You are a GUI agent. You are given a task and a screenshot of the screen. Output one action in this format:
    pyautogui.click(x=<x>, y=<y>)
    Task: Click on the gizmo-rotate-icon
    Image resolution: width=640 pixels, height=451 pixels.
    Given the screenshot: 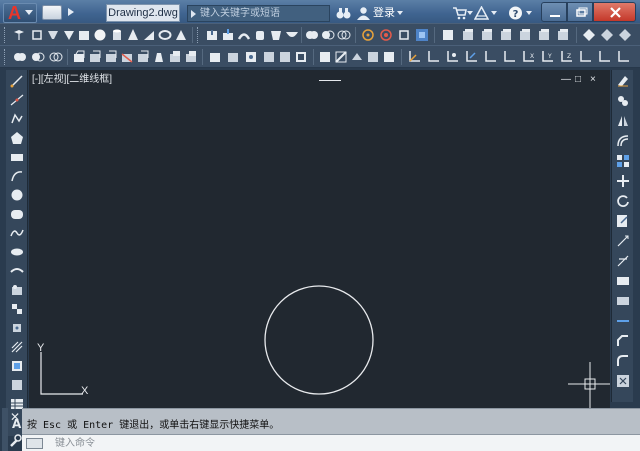 What is the action you would take?
    pyautogui.click(x=386, y=35)
    